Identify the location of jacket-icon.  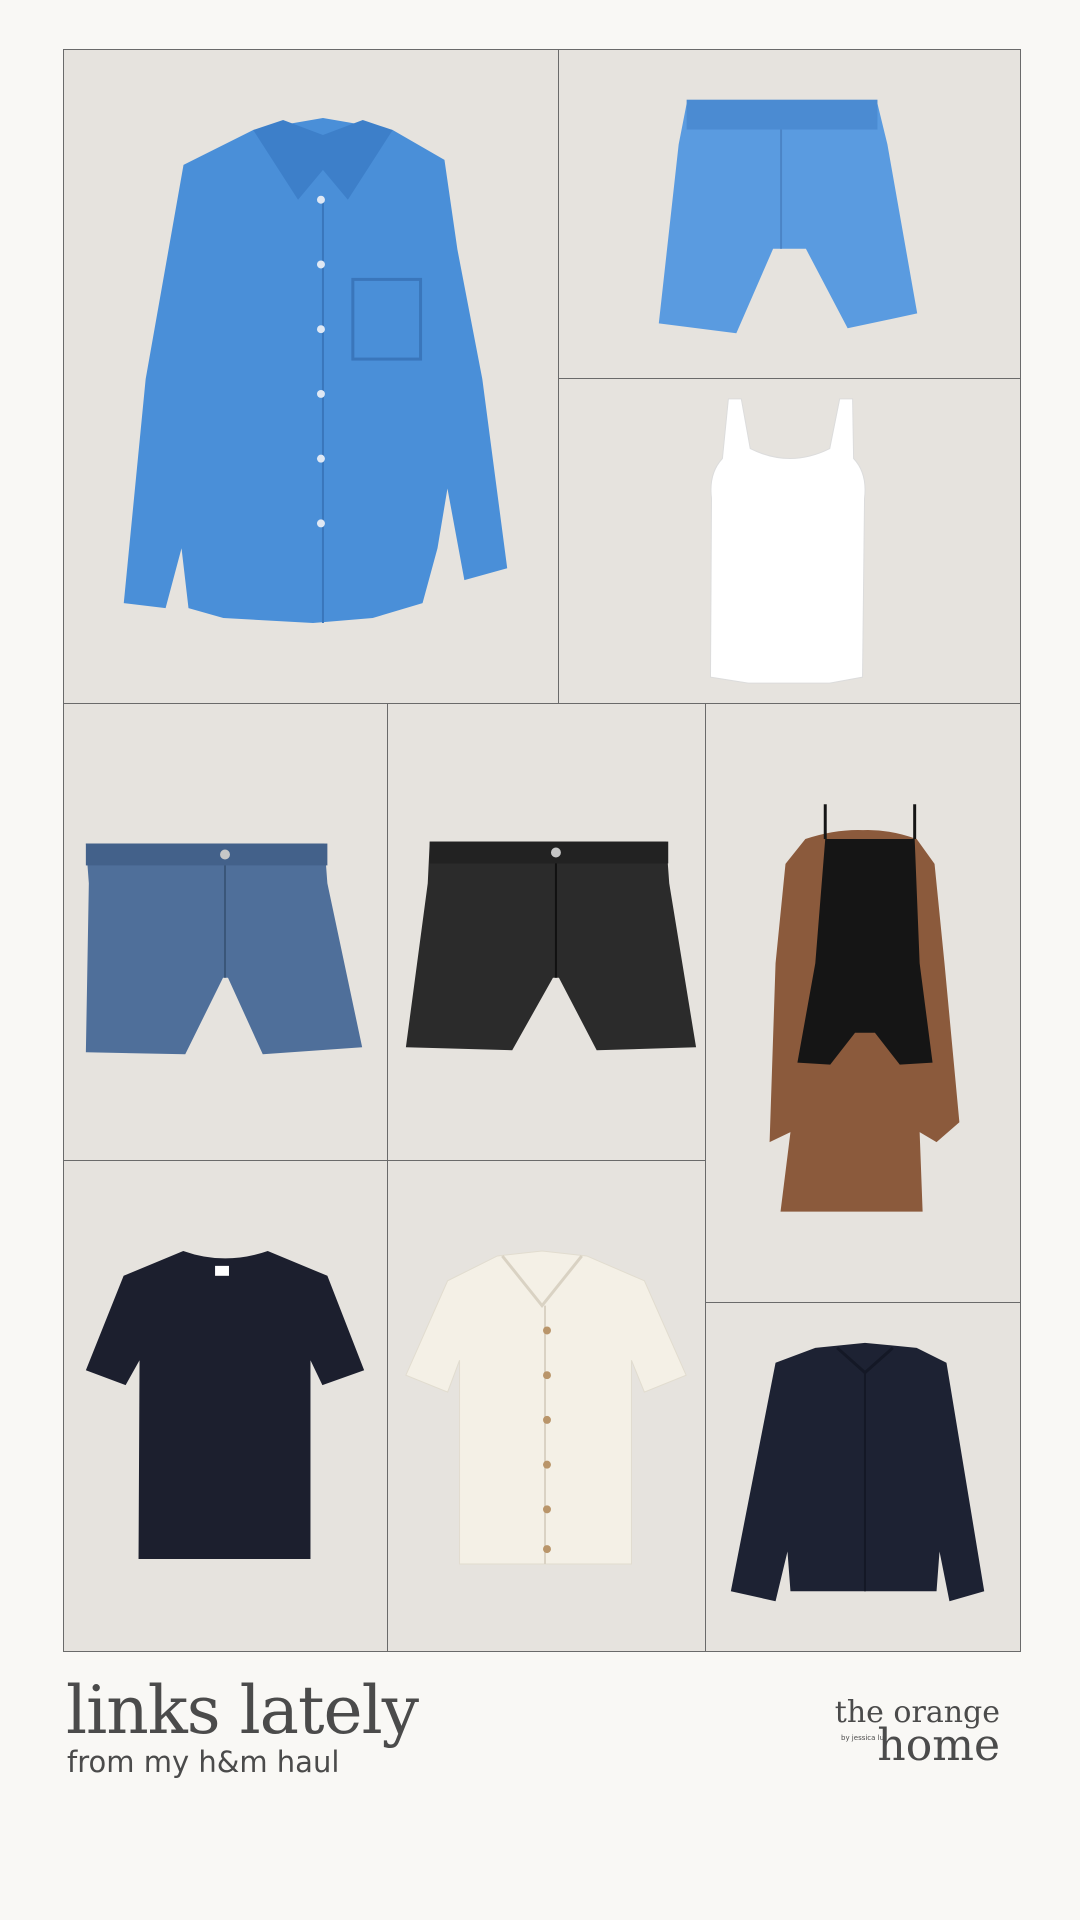
(857, 1472).